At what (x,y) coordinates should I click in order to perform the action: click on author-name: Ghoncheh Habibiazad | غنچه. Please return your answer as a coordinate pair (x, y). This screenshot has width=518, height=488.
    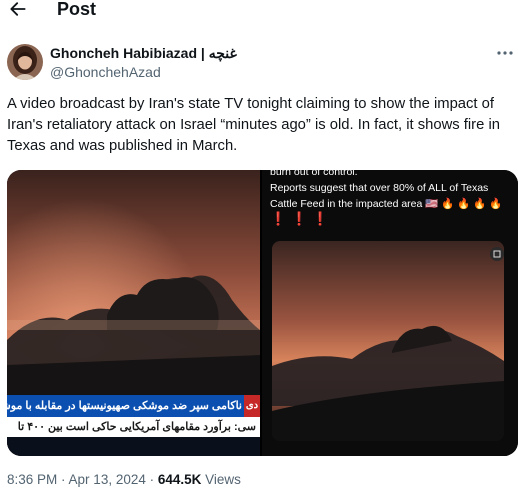
    Looking at the image, I should click on (143, 53).